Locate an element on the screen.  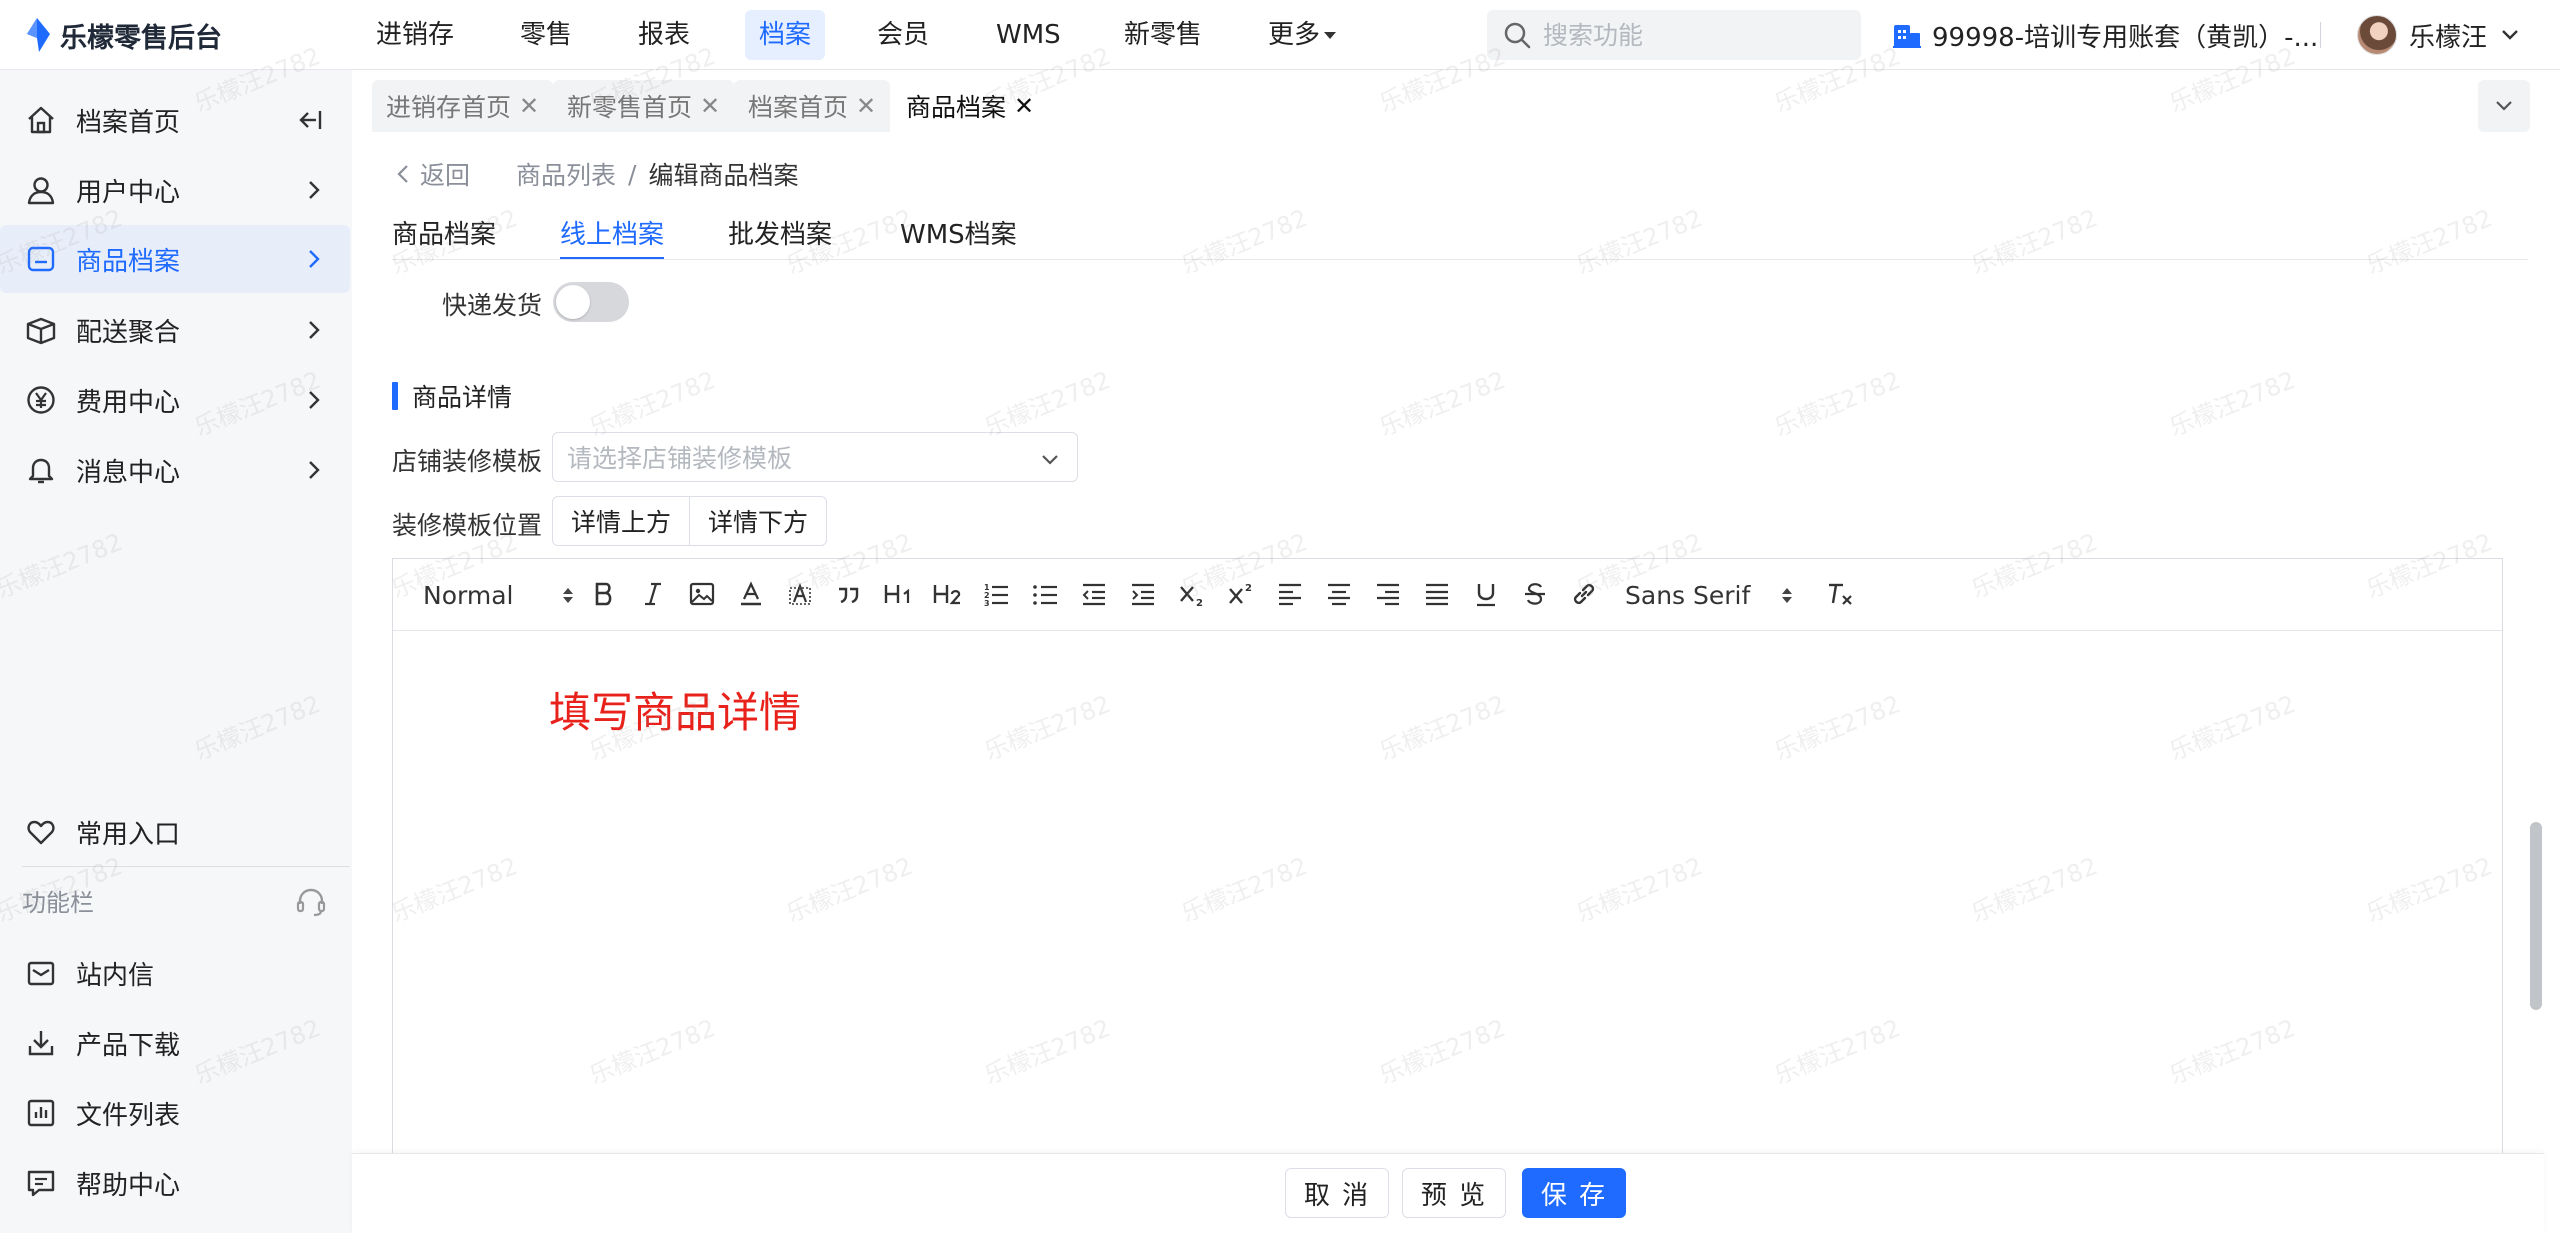
sidebar-item-label: 配送聚合 is located at coordinates (128, 332).